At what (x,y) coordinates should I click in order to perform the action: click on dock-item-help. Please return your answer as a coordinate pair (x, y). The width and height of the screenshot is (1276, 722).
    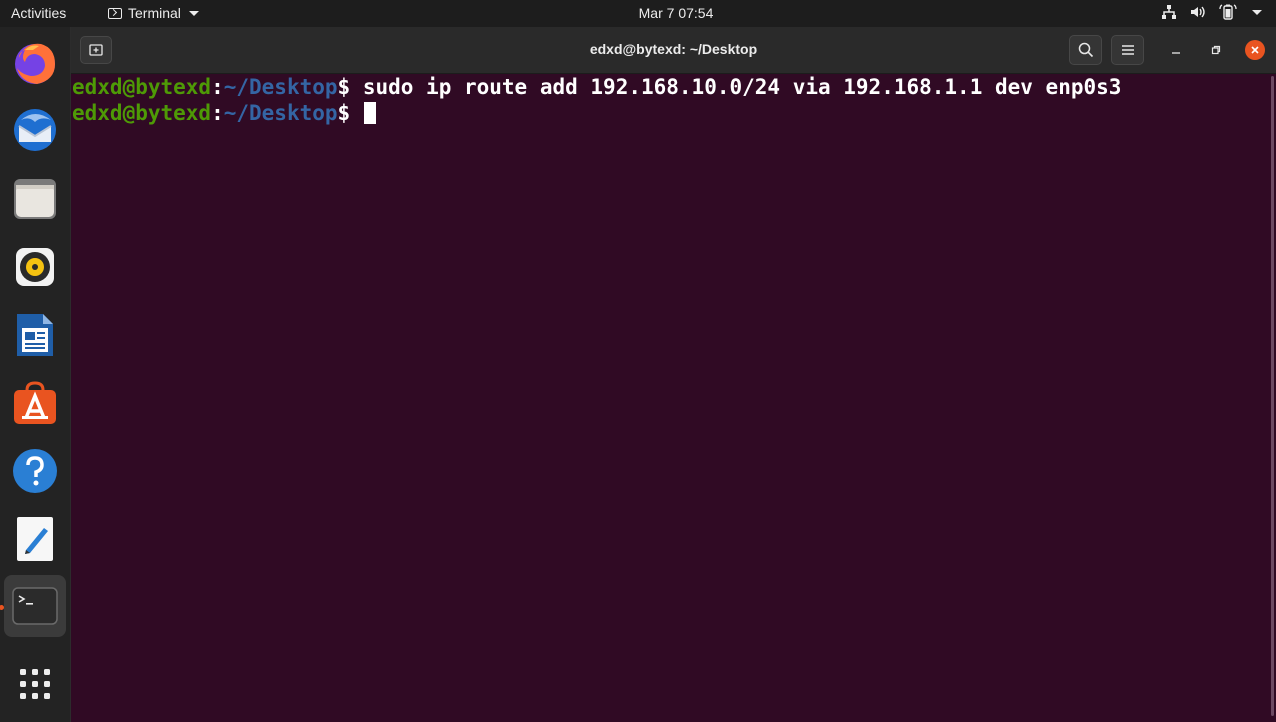
    Looking at the image, I should click on (35, 471).